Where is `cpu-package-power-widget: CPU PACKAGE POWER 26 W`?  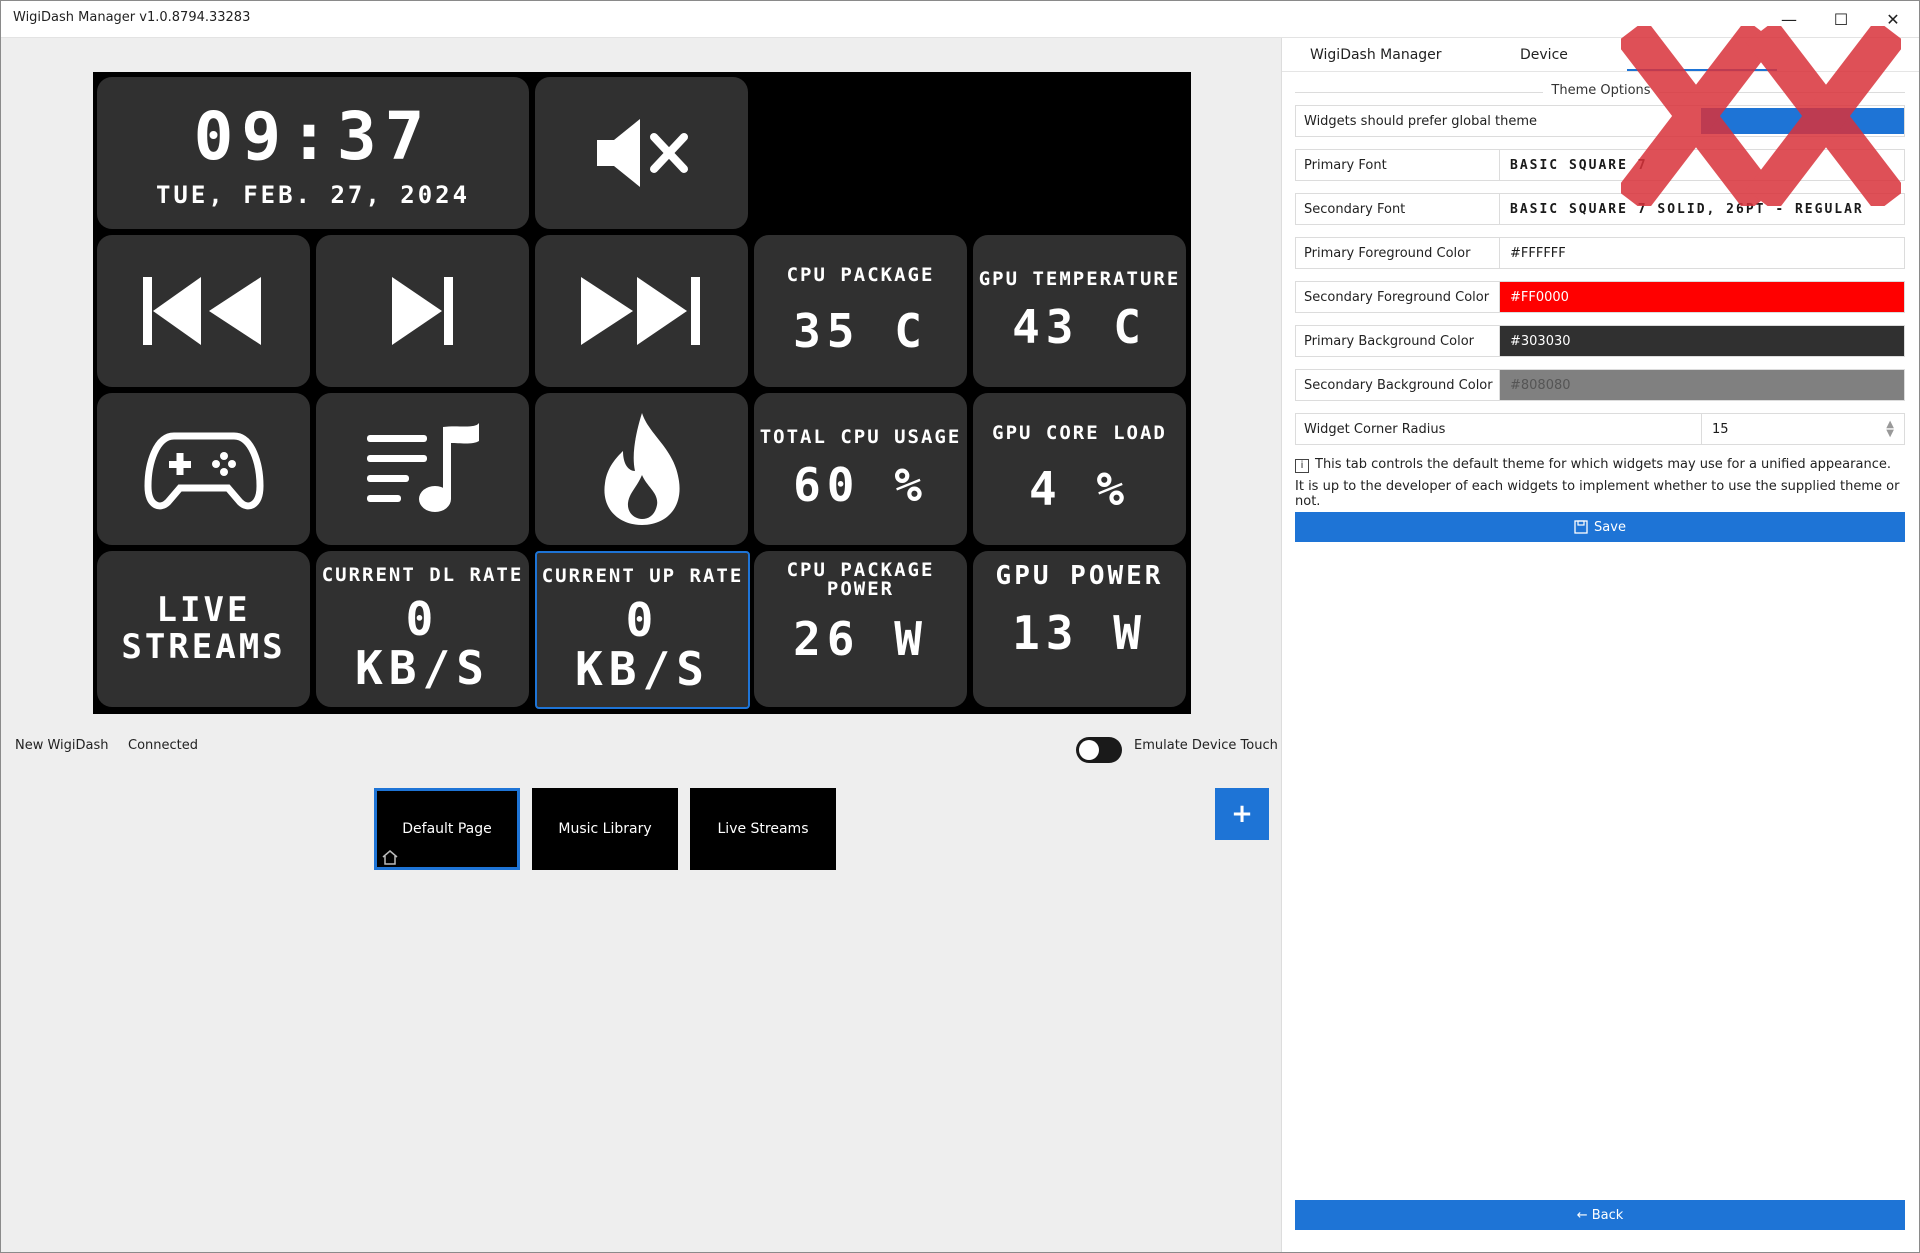
cpu-package-power-widget: CPU PACKAGE POWER 26 W is located at coordinates (860, 629).